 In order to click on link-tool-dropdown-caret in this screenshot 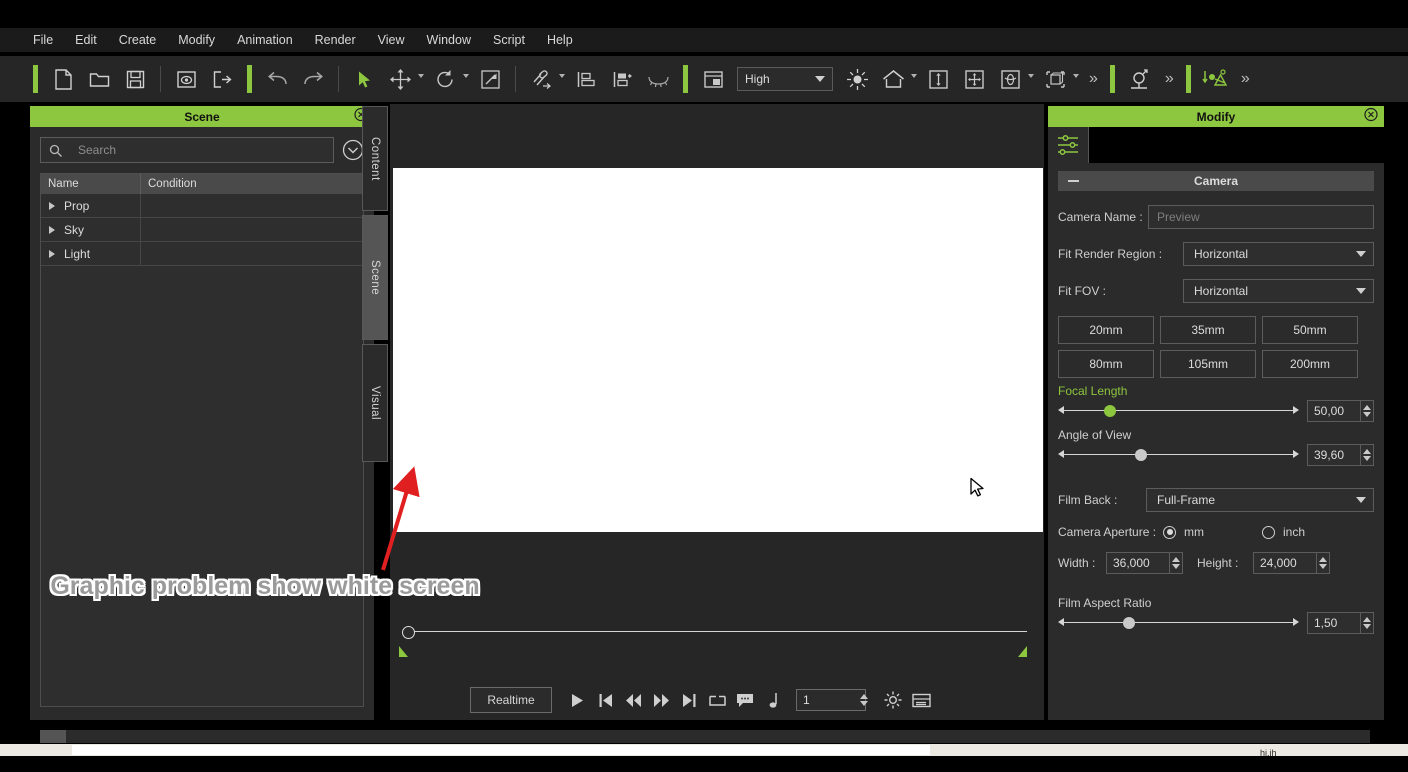, I will do `click(561, 79)`.